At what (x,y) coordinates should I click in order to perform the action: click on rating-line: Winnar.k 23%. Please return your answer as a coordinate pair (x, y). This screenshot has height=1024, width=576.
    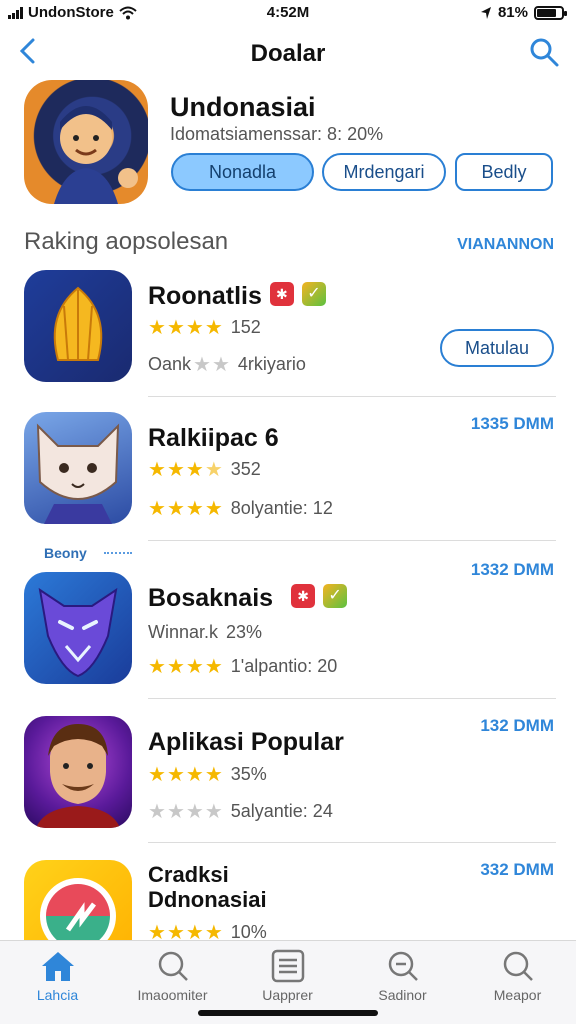
    Looking at the image, I should click on (205, 632).